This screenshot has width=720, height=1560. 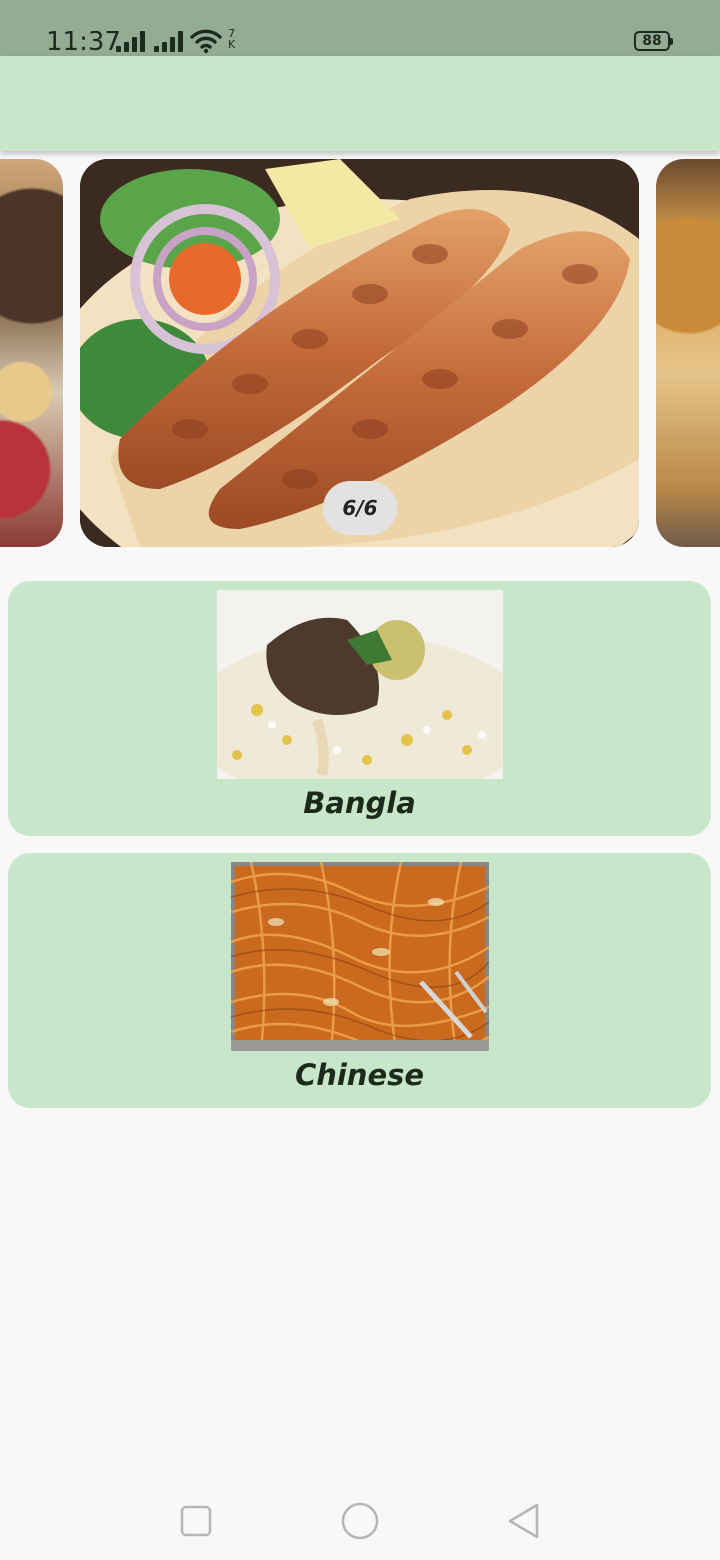 What do you see at coordinates (360, 684) in the screenshot?
I see `bangla-image` at bounding box center [360, 684].